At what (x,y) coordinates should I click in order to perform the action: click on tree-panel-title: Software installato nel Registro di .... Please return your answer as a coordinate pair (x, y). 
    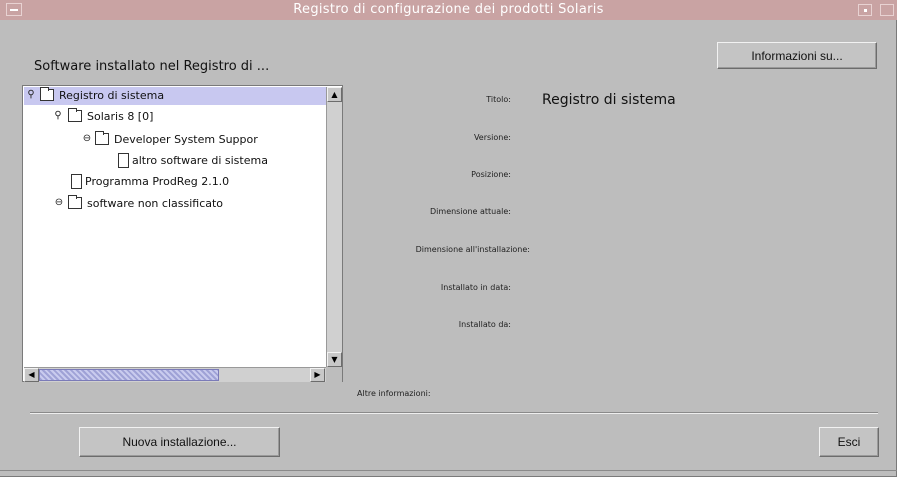
    Looking at the image, I should click on (152, 66).